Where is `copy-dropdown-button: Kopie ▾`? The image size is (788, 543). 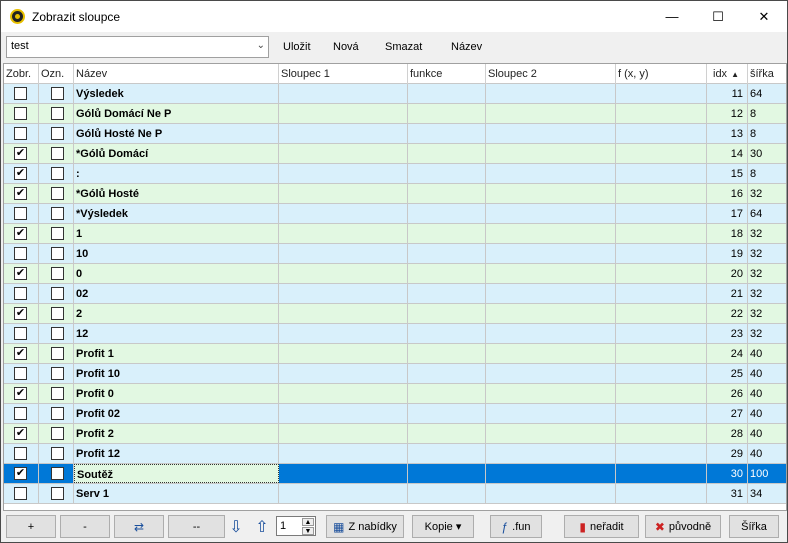
copy-dropdown-button: Kopie ▾ is located at coordinates (443, 526).